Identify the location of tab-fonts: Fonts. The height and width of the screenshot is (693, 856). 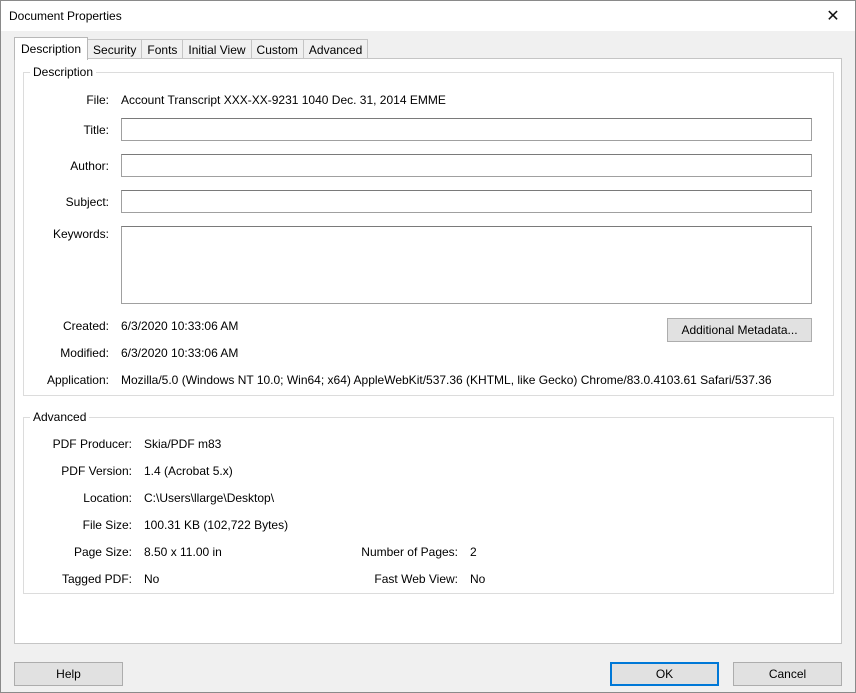
(162, 49).